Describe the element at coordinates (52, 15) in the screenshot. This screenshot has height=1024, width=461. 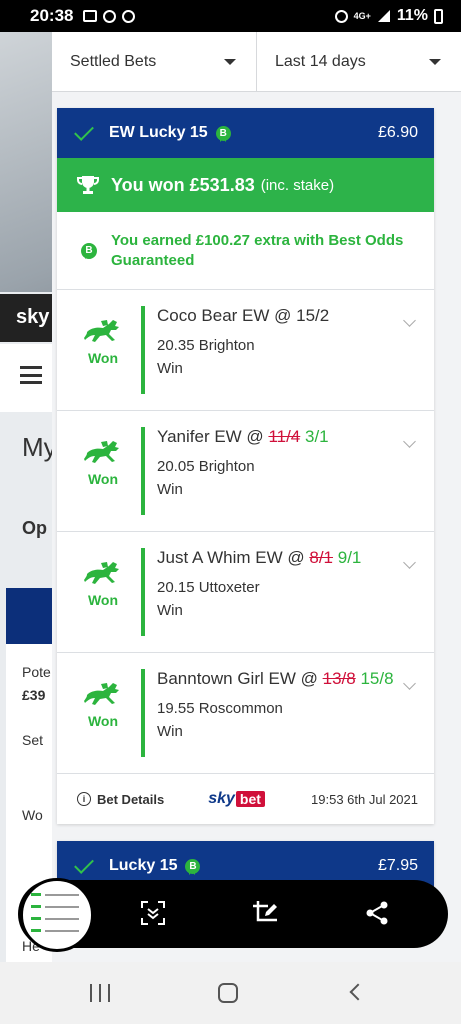
I see `status-time: 20:38` at that location.